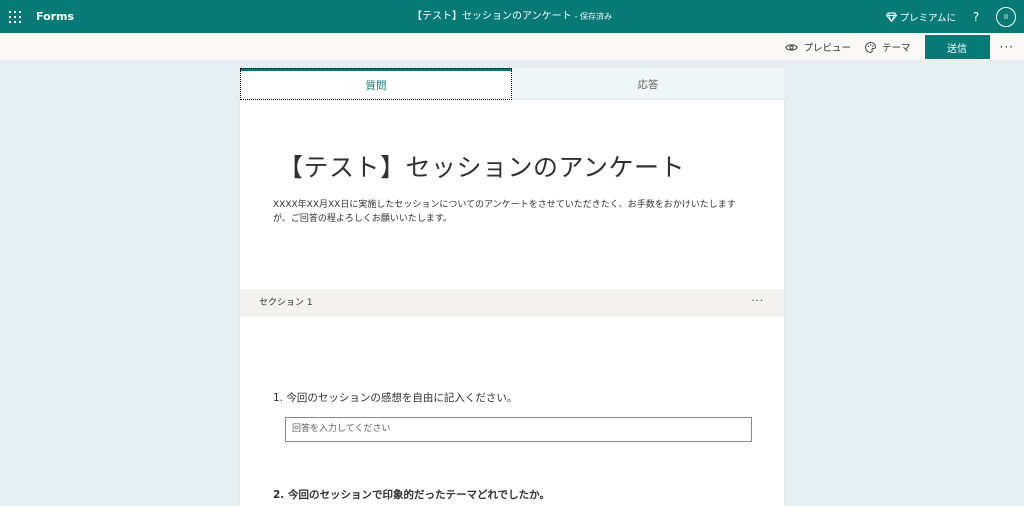 Image resolution: width=1024 pixels, height=506 pixels. Describe the element at coordinates (1007, 47) in the screenshot. I see `more-options-icon: ···` at that location.